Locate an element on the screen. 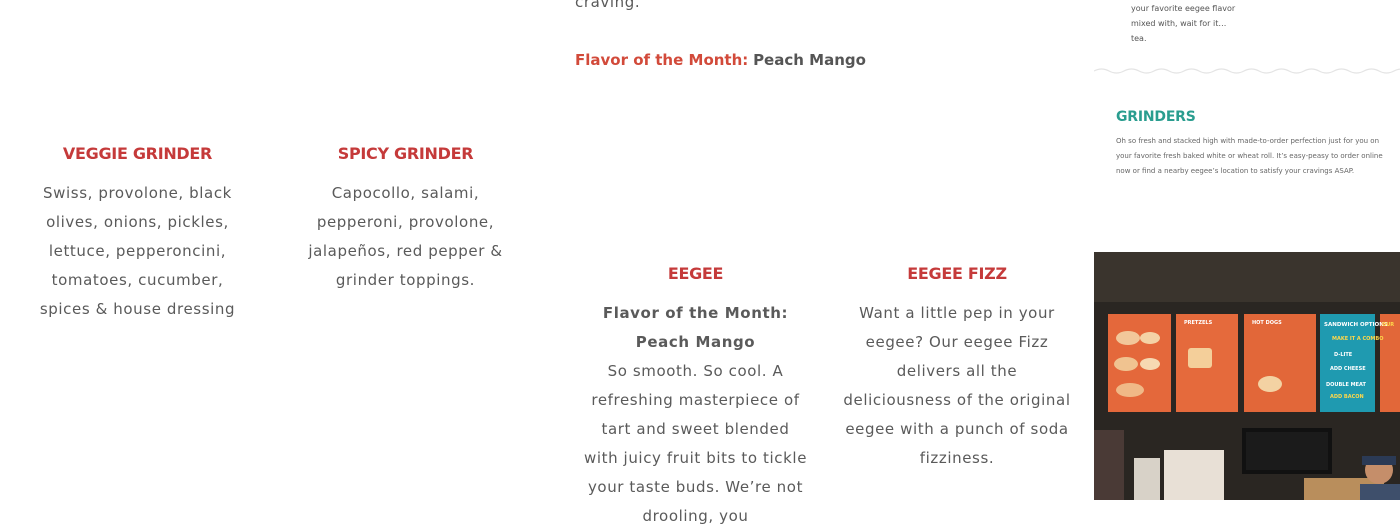 This screenshot has width=1400, height=531. wave-divider is located at coordinates (1247, 71).